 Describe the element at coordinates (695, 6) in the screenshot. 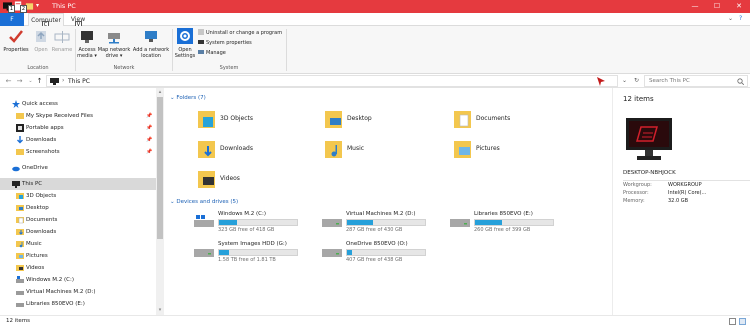

I see `minimize-button: —` at that location.